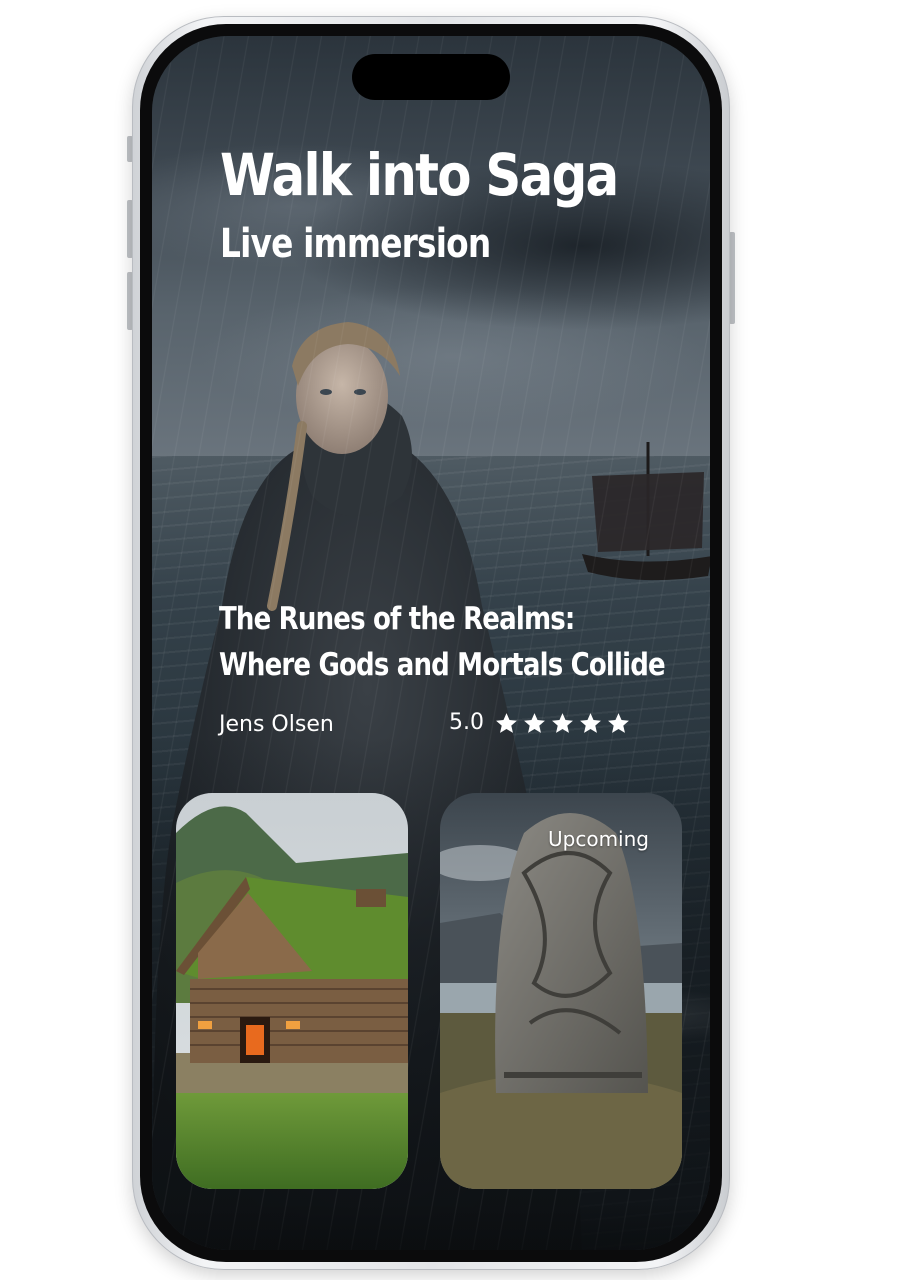 This screenshot has width=908, height=1280. I want to click on hero-subtitle: Live immersion, so click(355, 244).